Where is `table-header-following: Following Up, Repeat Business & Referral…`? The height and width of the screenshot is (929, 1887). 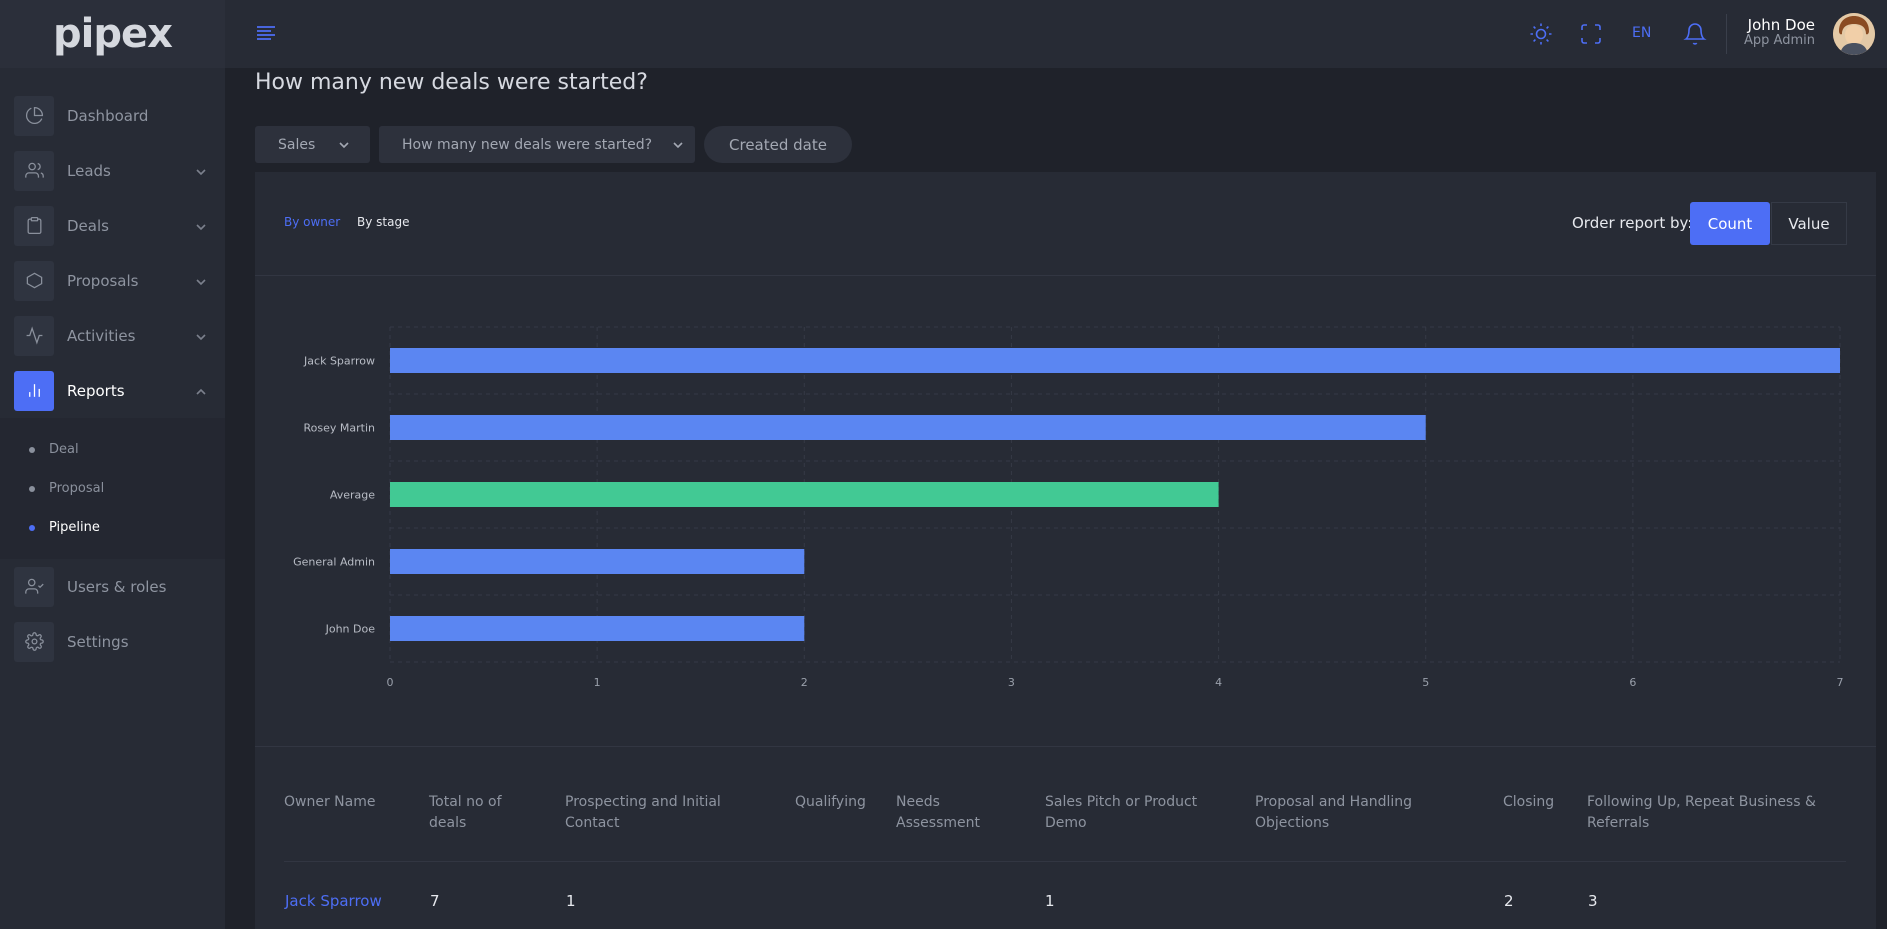
table-header-following: Following Up, Repeat Business & Referral… is located at coordinates (1701, 812).